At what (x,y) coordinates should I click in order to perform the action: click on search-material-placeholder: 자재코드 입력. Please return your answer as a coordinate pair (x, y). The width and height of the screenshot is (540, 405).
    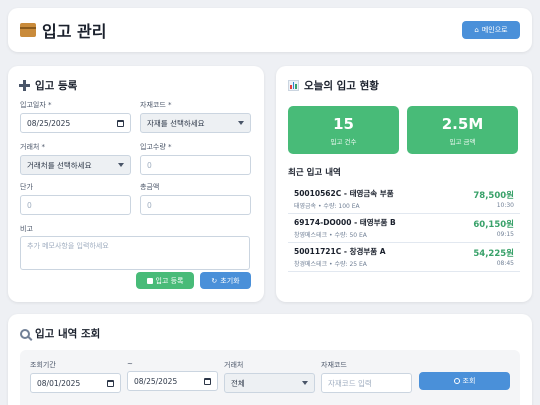
    Looking at the image, I should click on (350, 383).